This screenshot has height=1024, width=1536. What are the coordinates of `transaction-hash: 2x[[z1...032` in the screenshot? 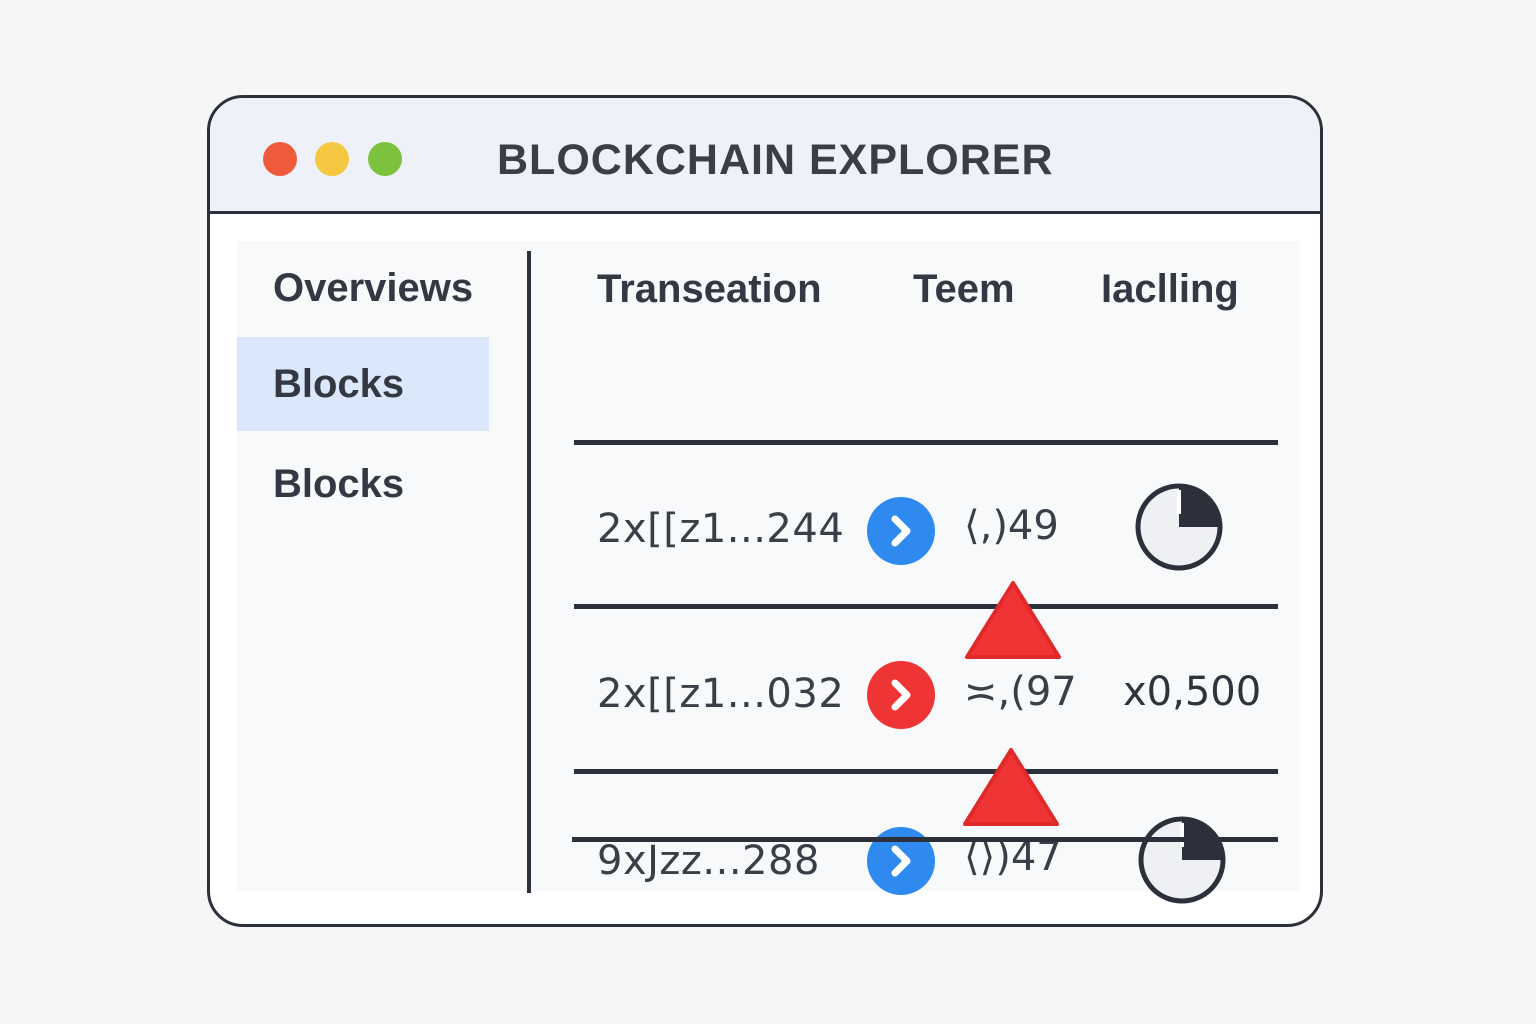 It's located at (720, 694).